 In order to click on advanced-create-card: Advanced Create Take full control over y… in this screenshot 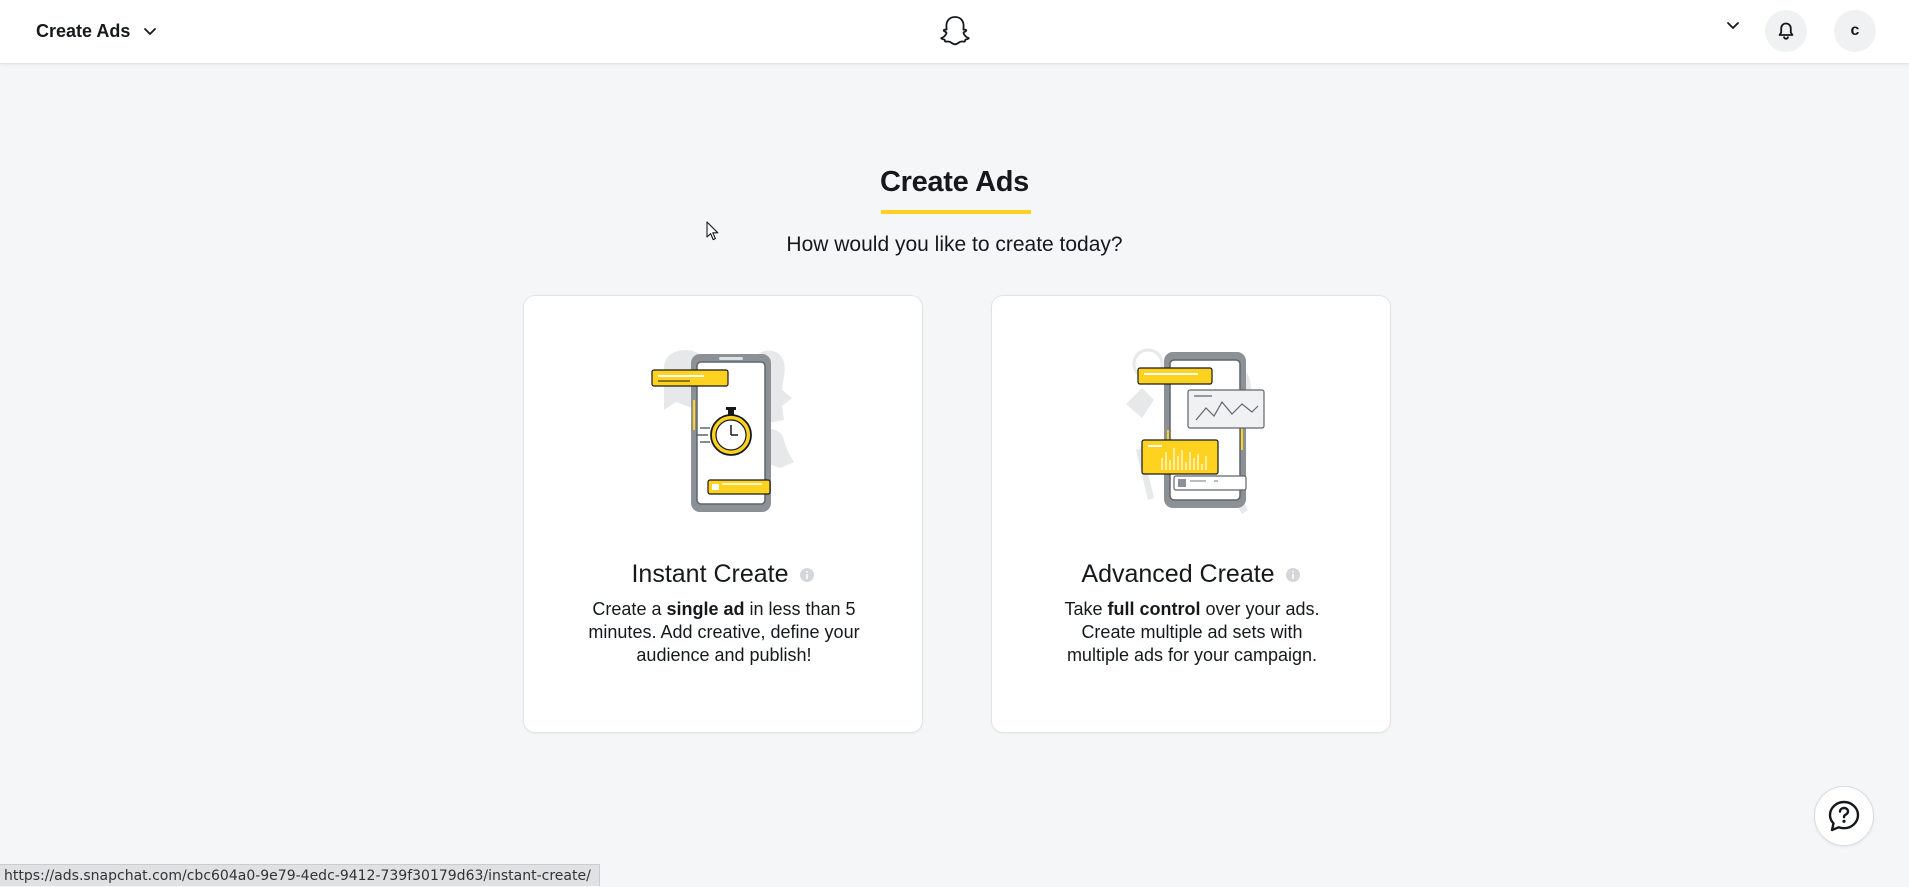, I will do `click(1191, 514)`.